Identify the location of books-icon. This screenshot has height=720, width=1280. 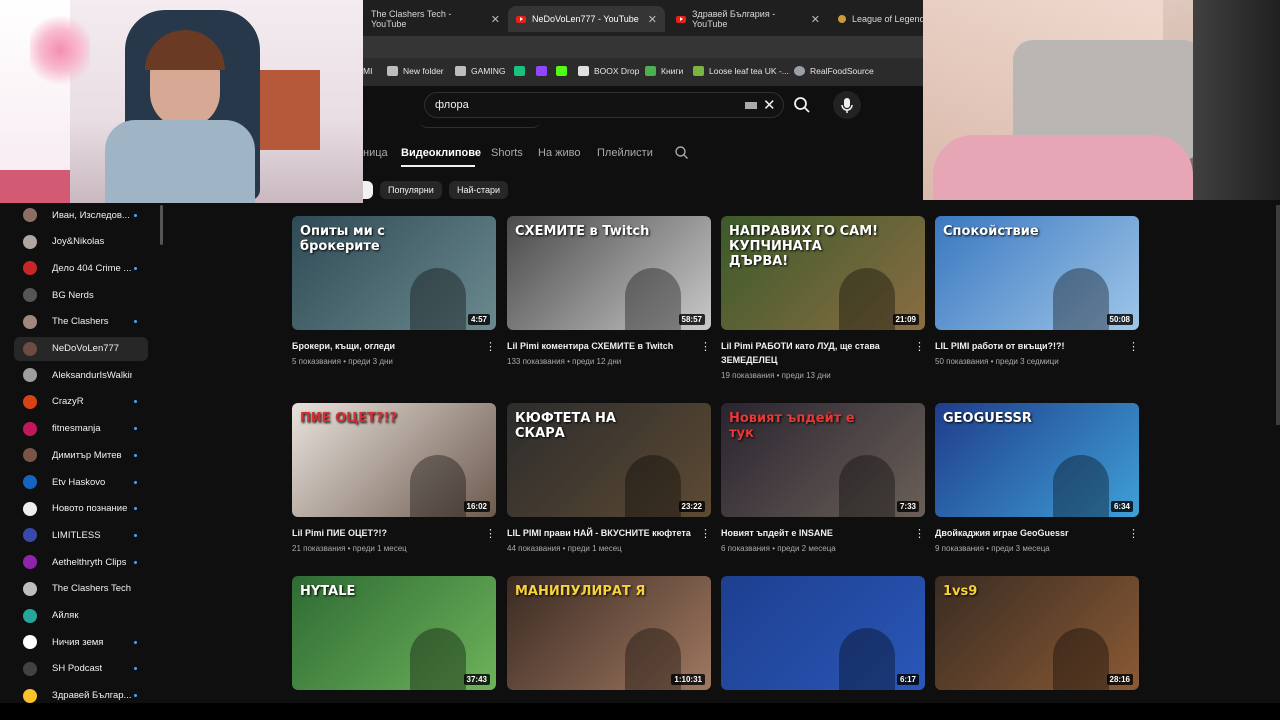
(650, 71).